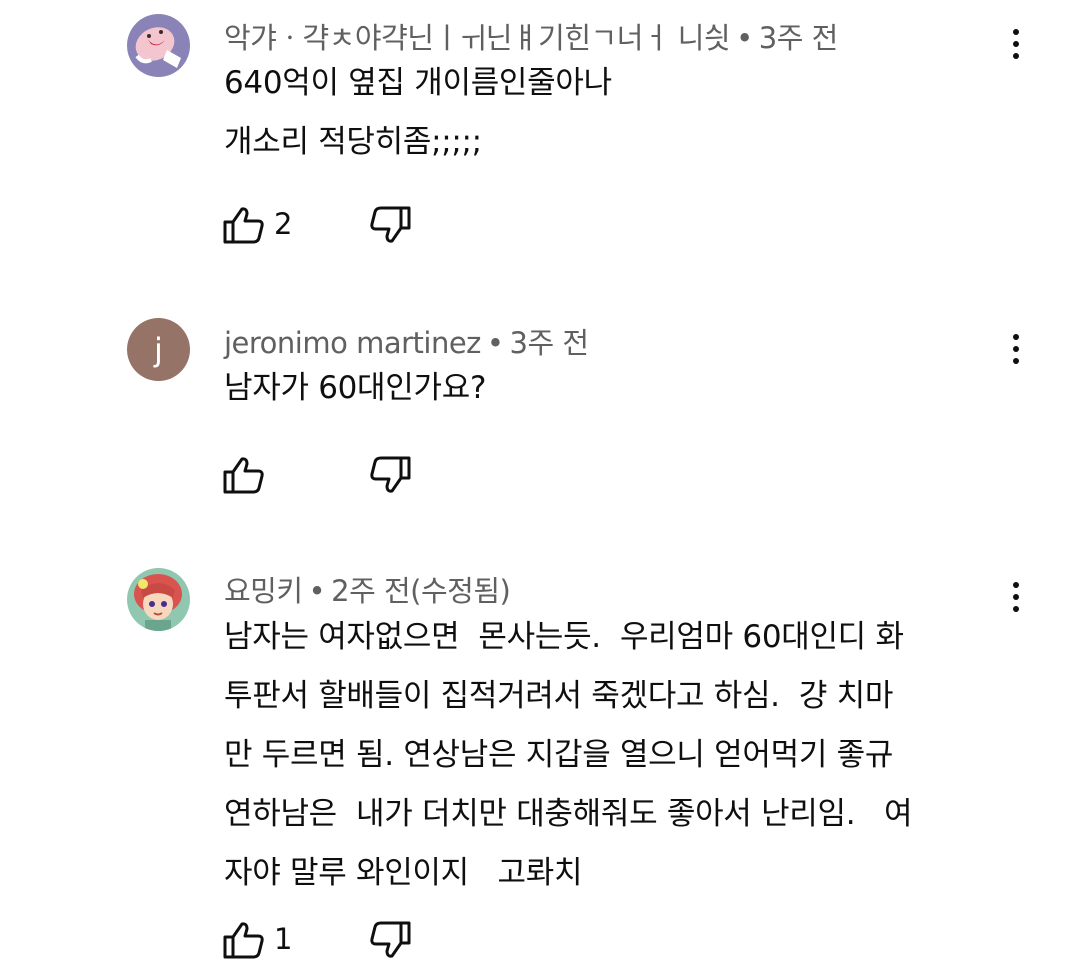 Image resolution: width=1080 pixels, height=980 pixels. Describe the element at coordinates (559, 696) in the screenshot. I see `comment-text-line: 투판서 할배들이 집적거려서 죽겠다고 하심. 걍 치마` at that location.